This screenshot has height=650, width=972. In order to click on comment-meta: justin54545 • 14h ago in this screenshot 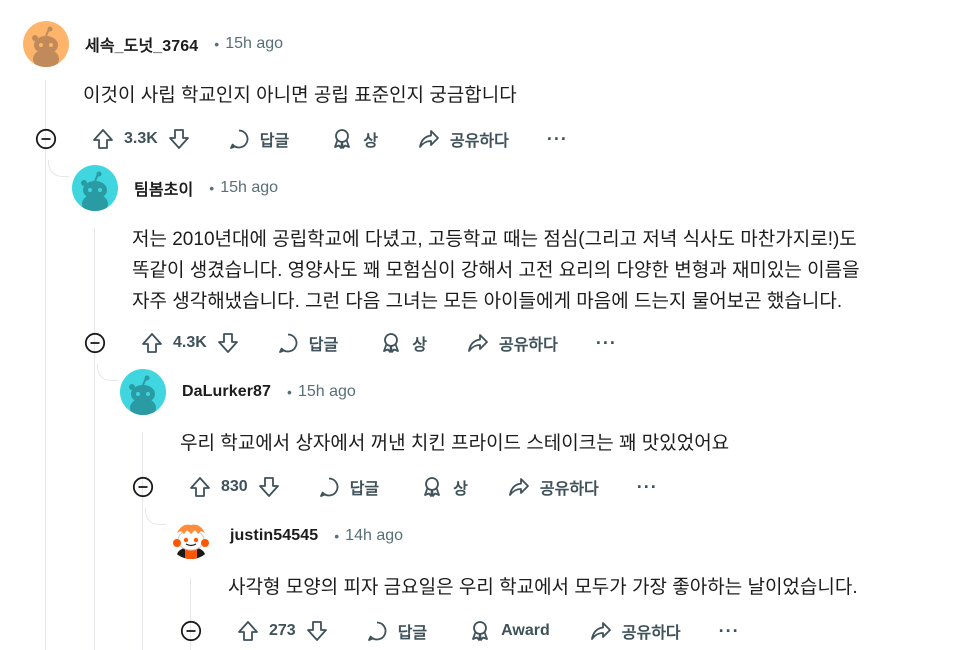, I will do `click(285, 536)`.